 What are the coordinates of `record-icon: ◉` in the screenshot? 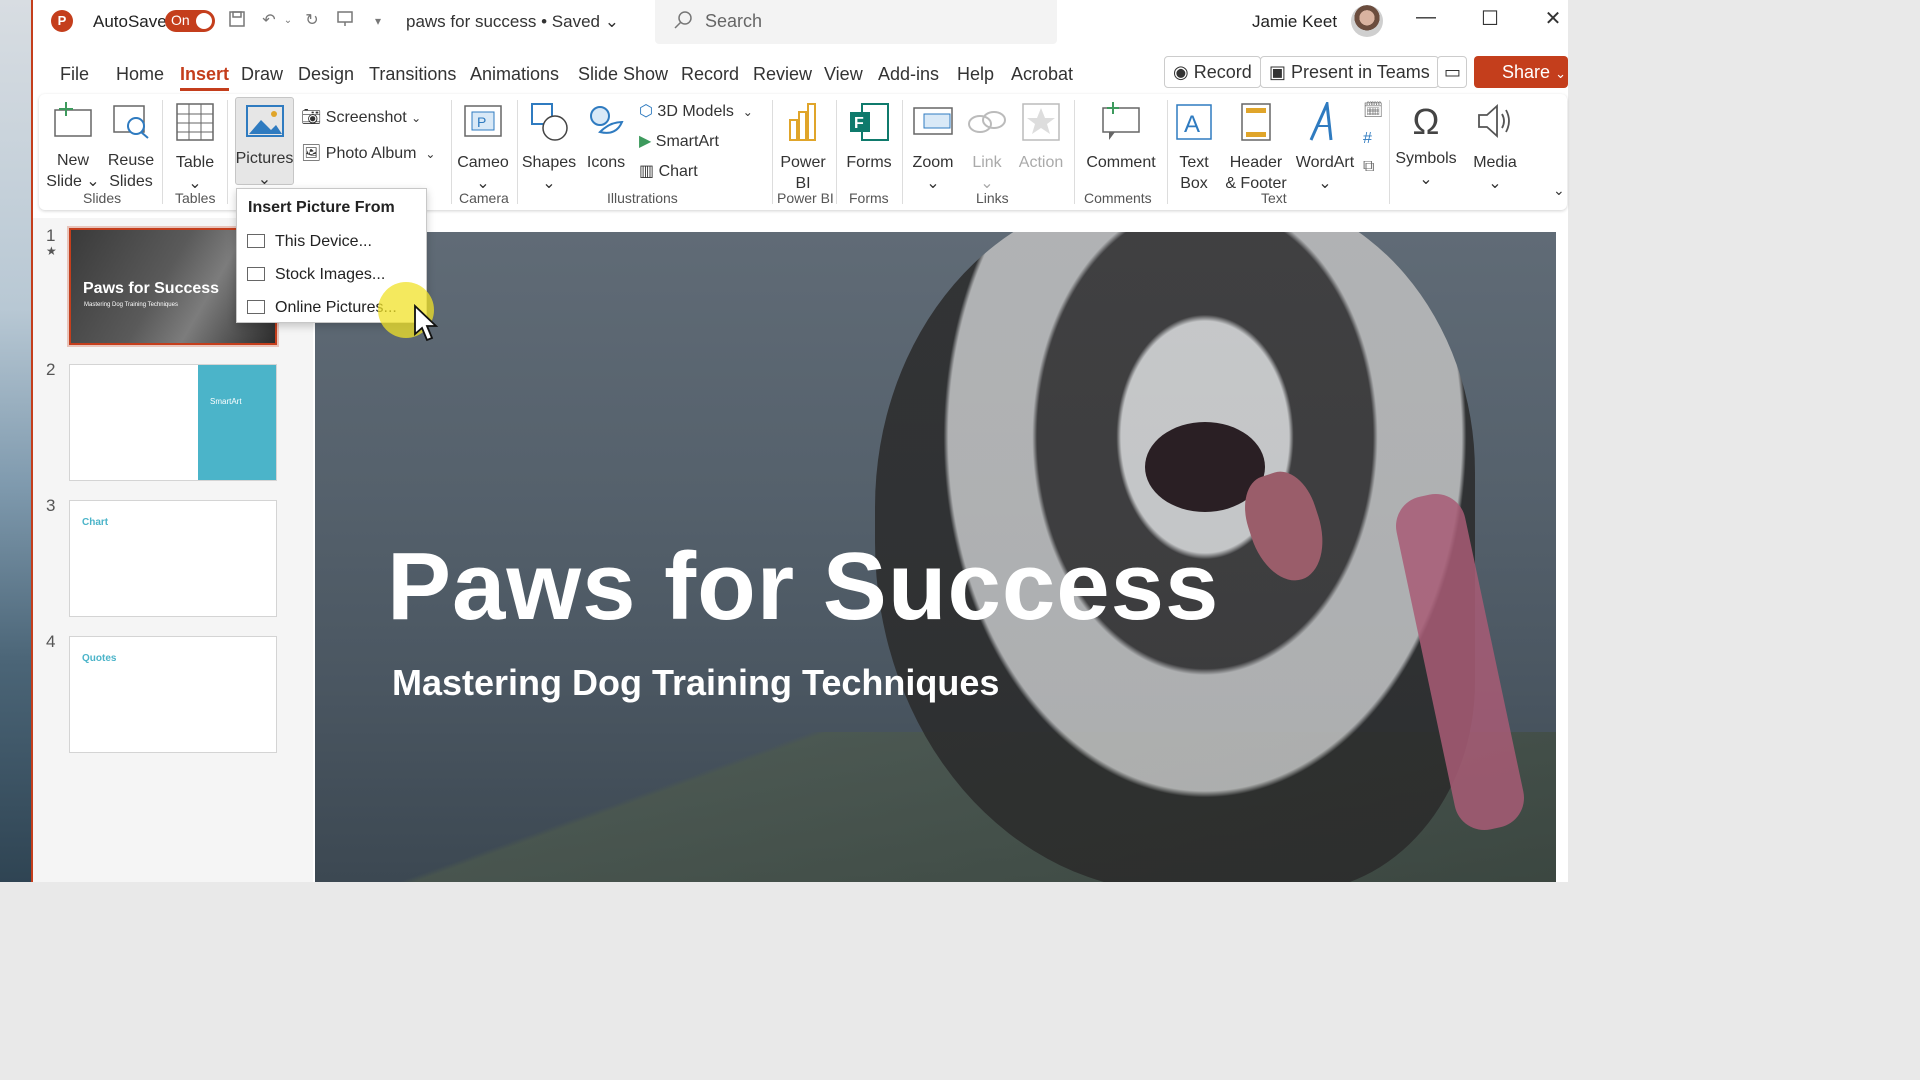 It's located at (1181, 72).